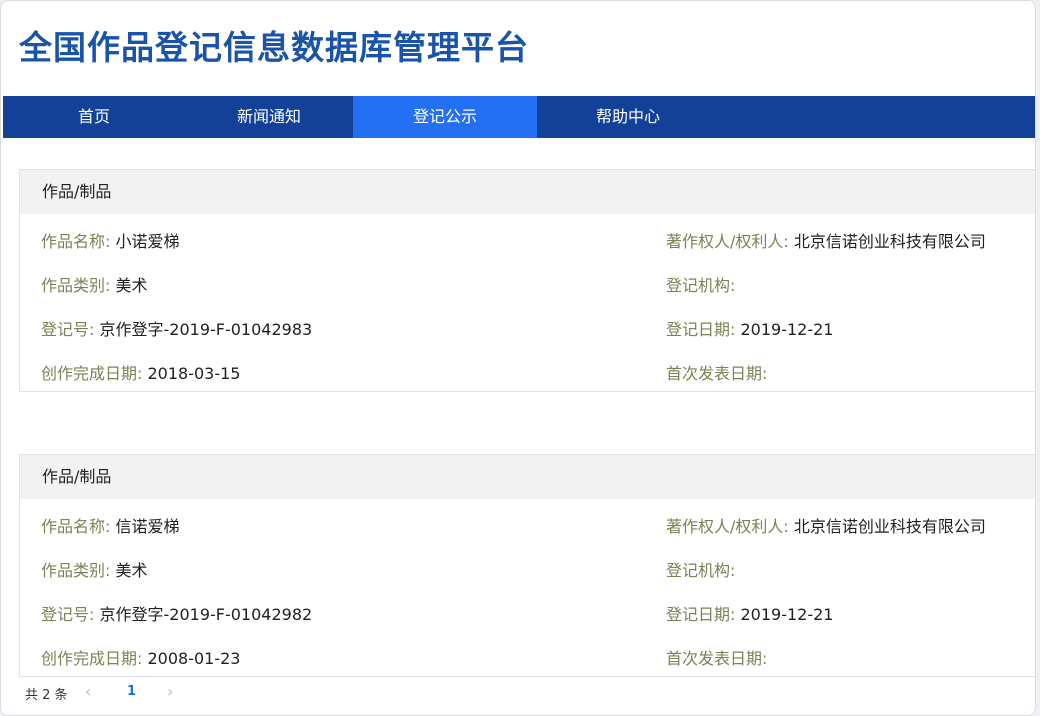 This screenshot has height=716, width=1040. I want to click on page-1-button: 1, so click(131, 691).